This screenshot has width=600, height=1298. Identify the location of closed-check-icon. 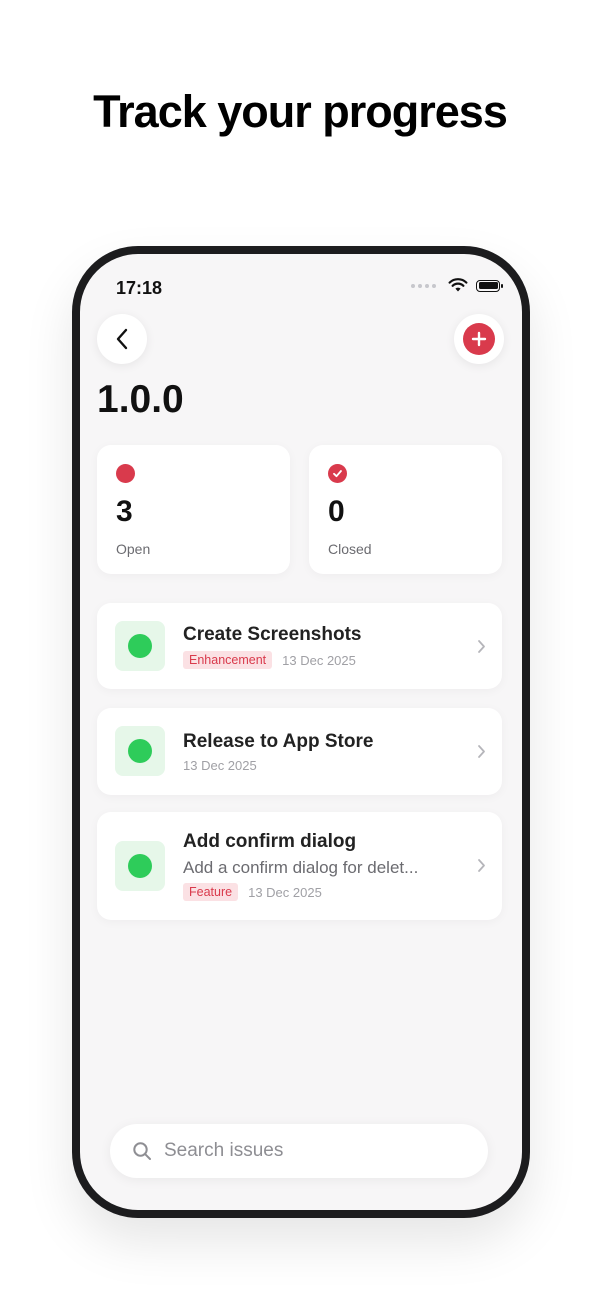
(337, 473).